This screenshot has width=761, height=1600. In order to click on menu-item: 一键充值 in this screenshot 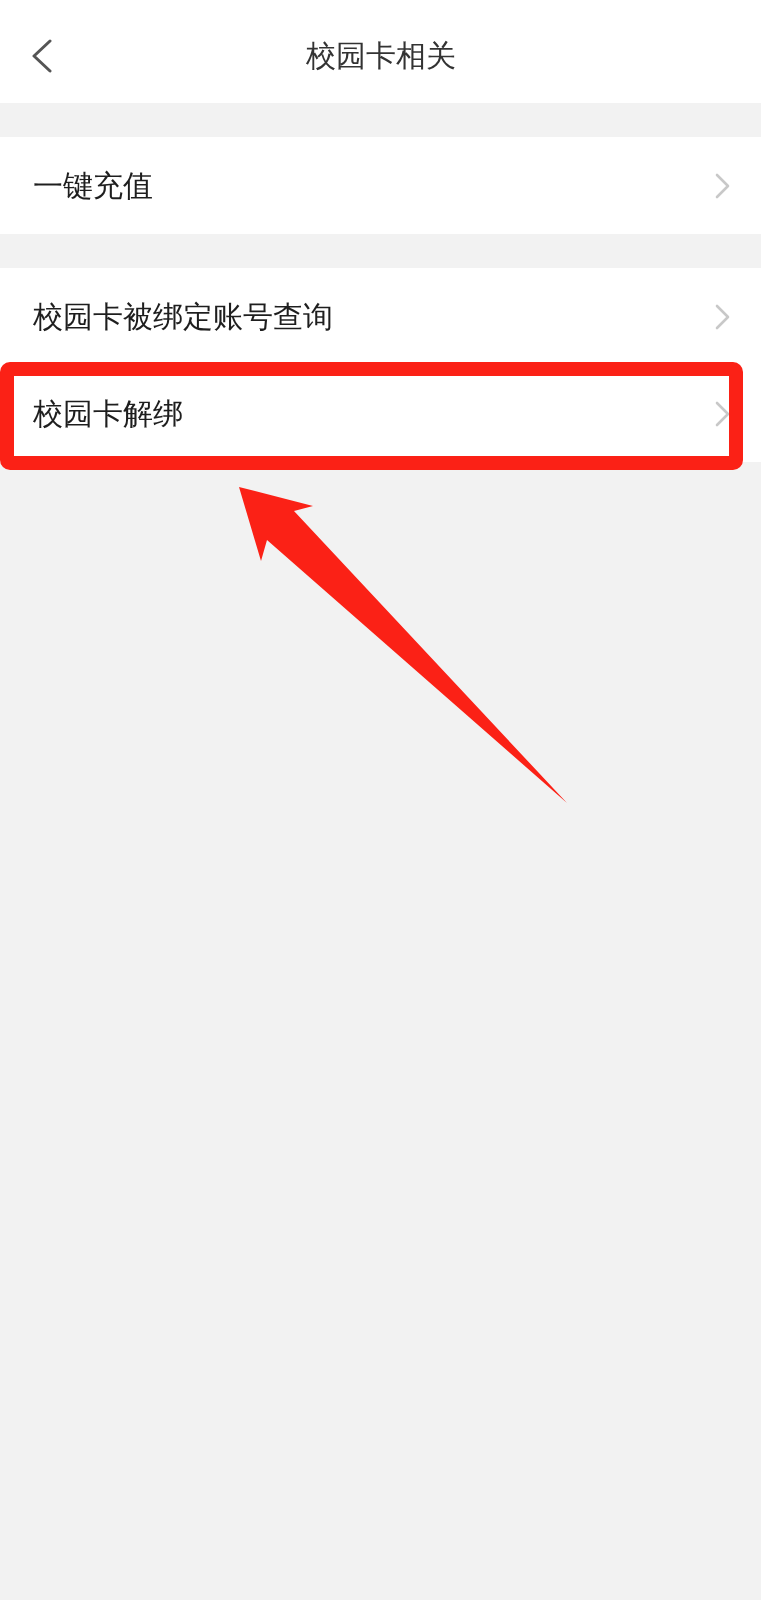, I will do `click(380, 185)`.